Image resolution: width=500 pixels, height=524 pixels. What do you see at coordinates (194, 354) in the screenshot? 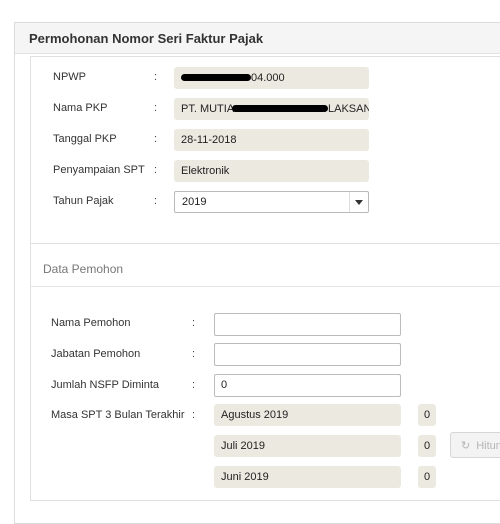
I see `jabatan-pemohon-colon: :` at bounding box center [194, 354].